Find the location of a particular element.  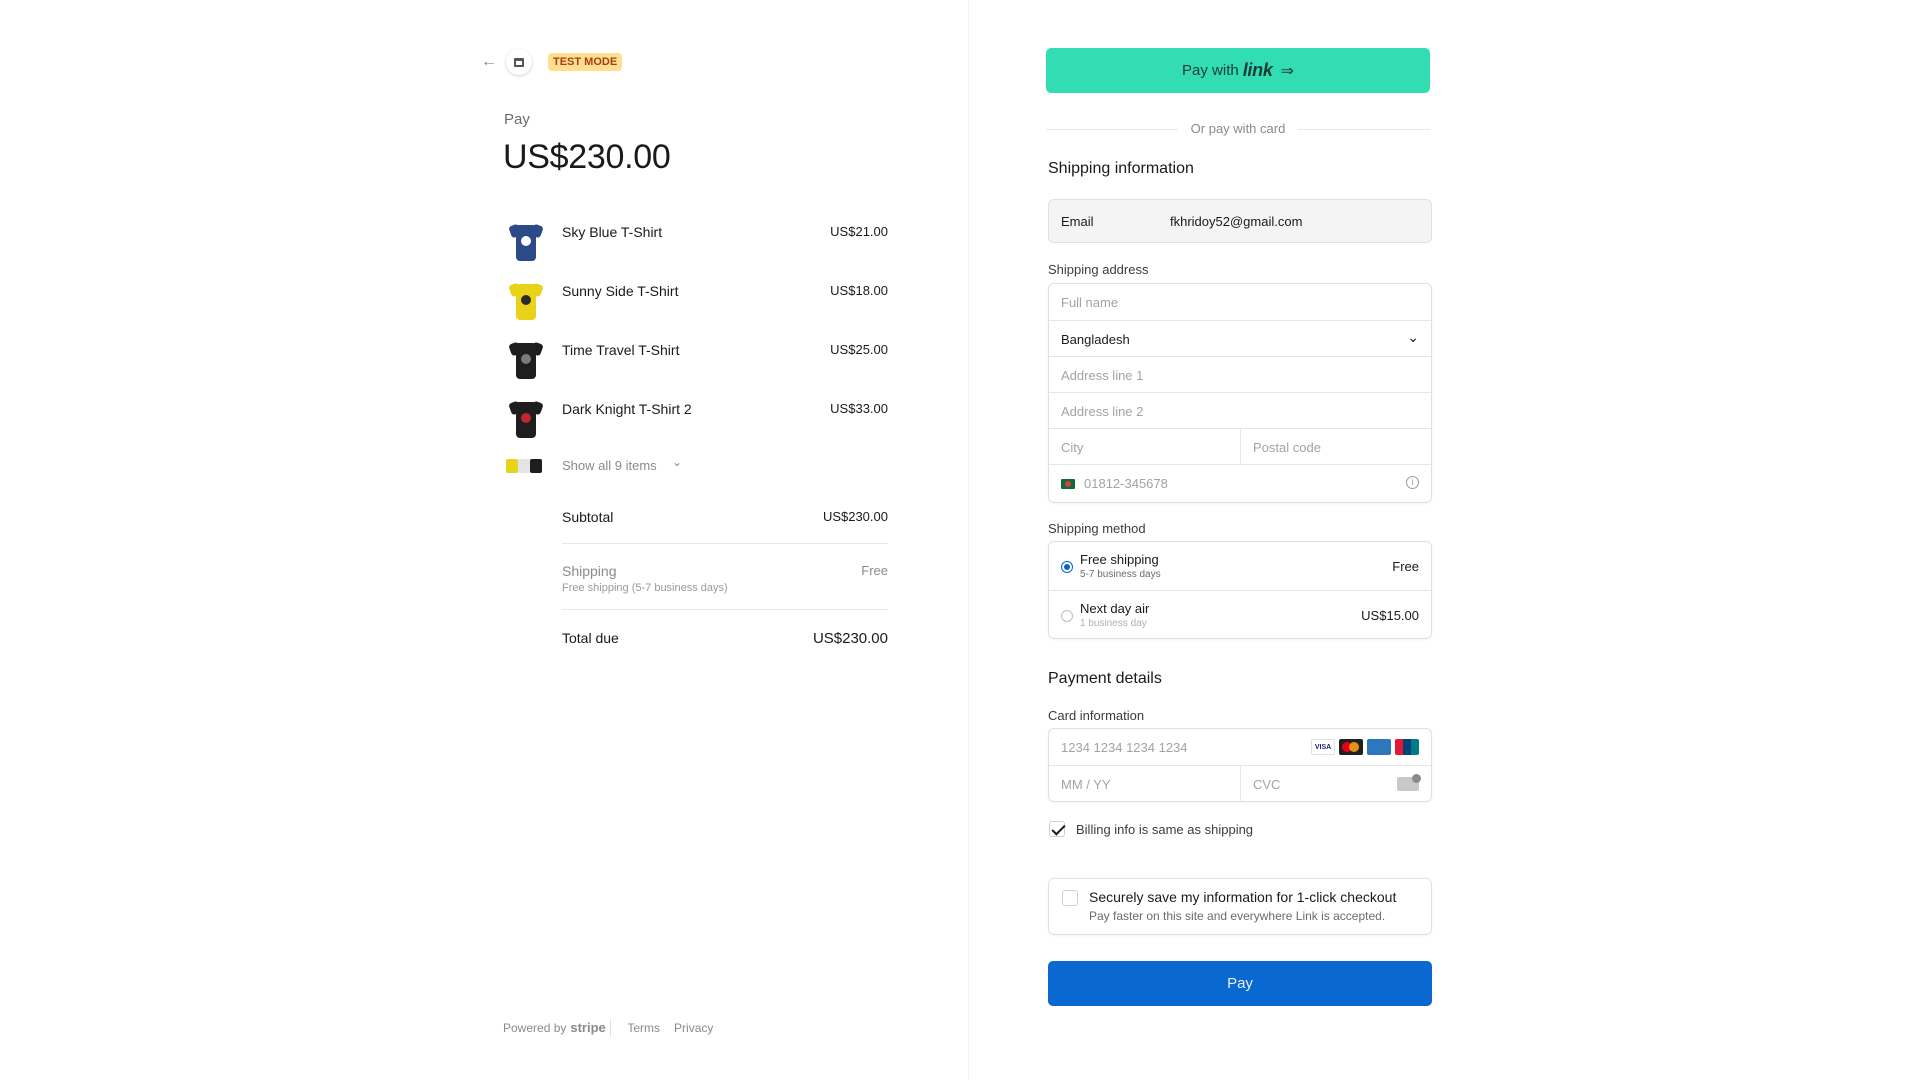

full-name-input: Full name is located at coordinates (1240, 302).